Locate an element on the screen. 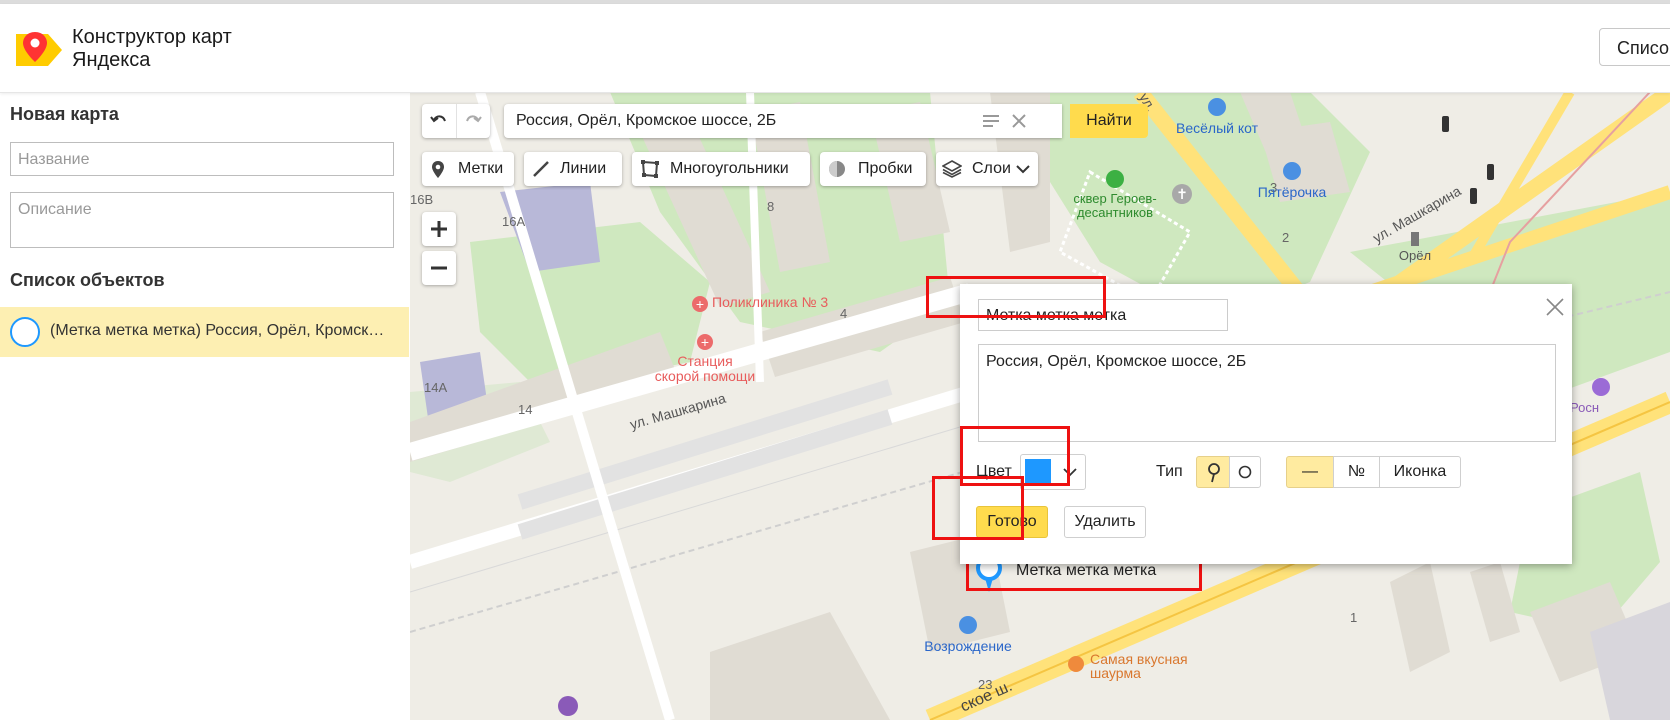  circle-type-icon is located at coordinates (1245, 472).